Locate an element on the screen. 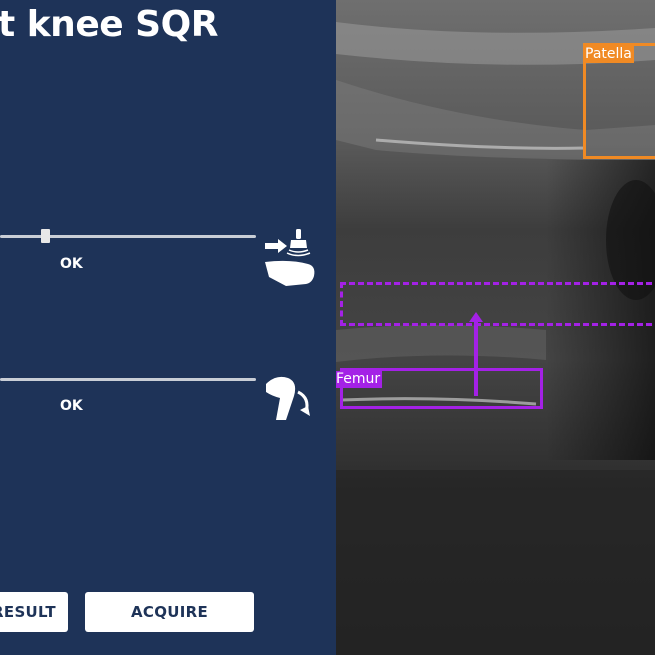 The height and width of the screenshot is (655, 655). patella-label: Patella is located at coordinates (608, 54).